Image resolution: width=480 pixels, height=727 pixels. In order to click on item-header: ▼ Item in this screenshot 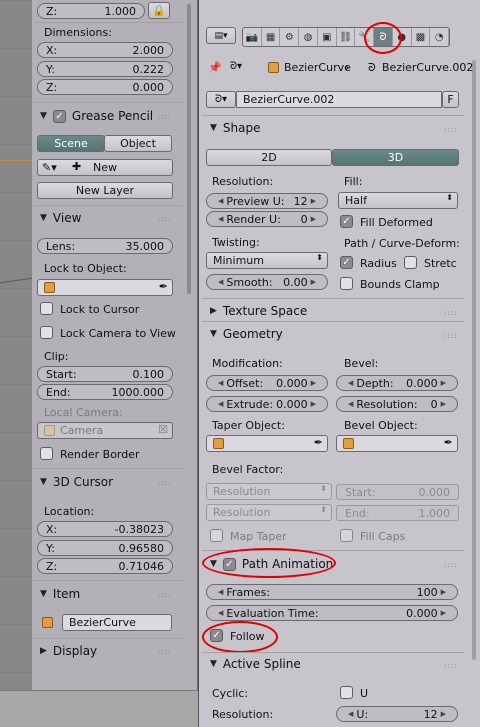, I will do `click(60, 594)`.